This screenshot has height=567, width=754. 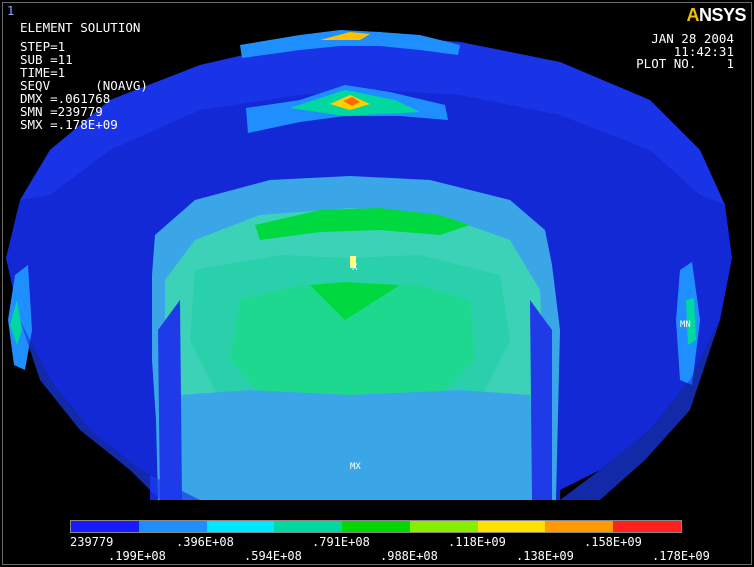 I want to click on bore-lower-left-dark, so click(x=170, y=400).